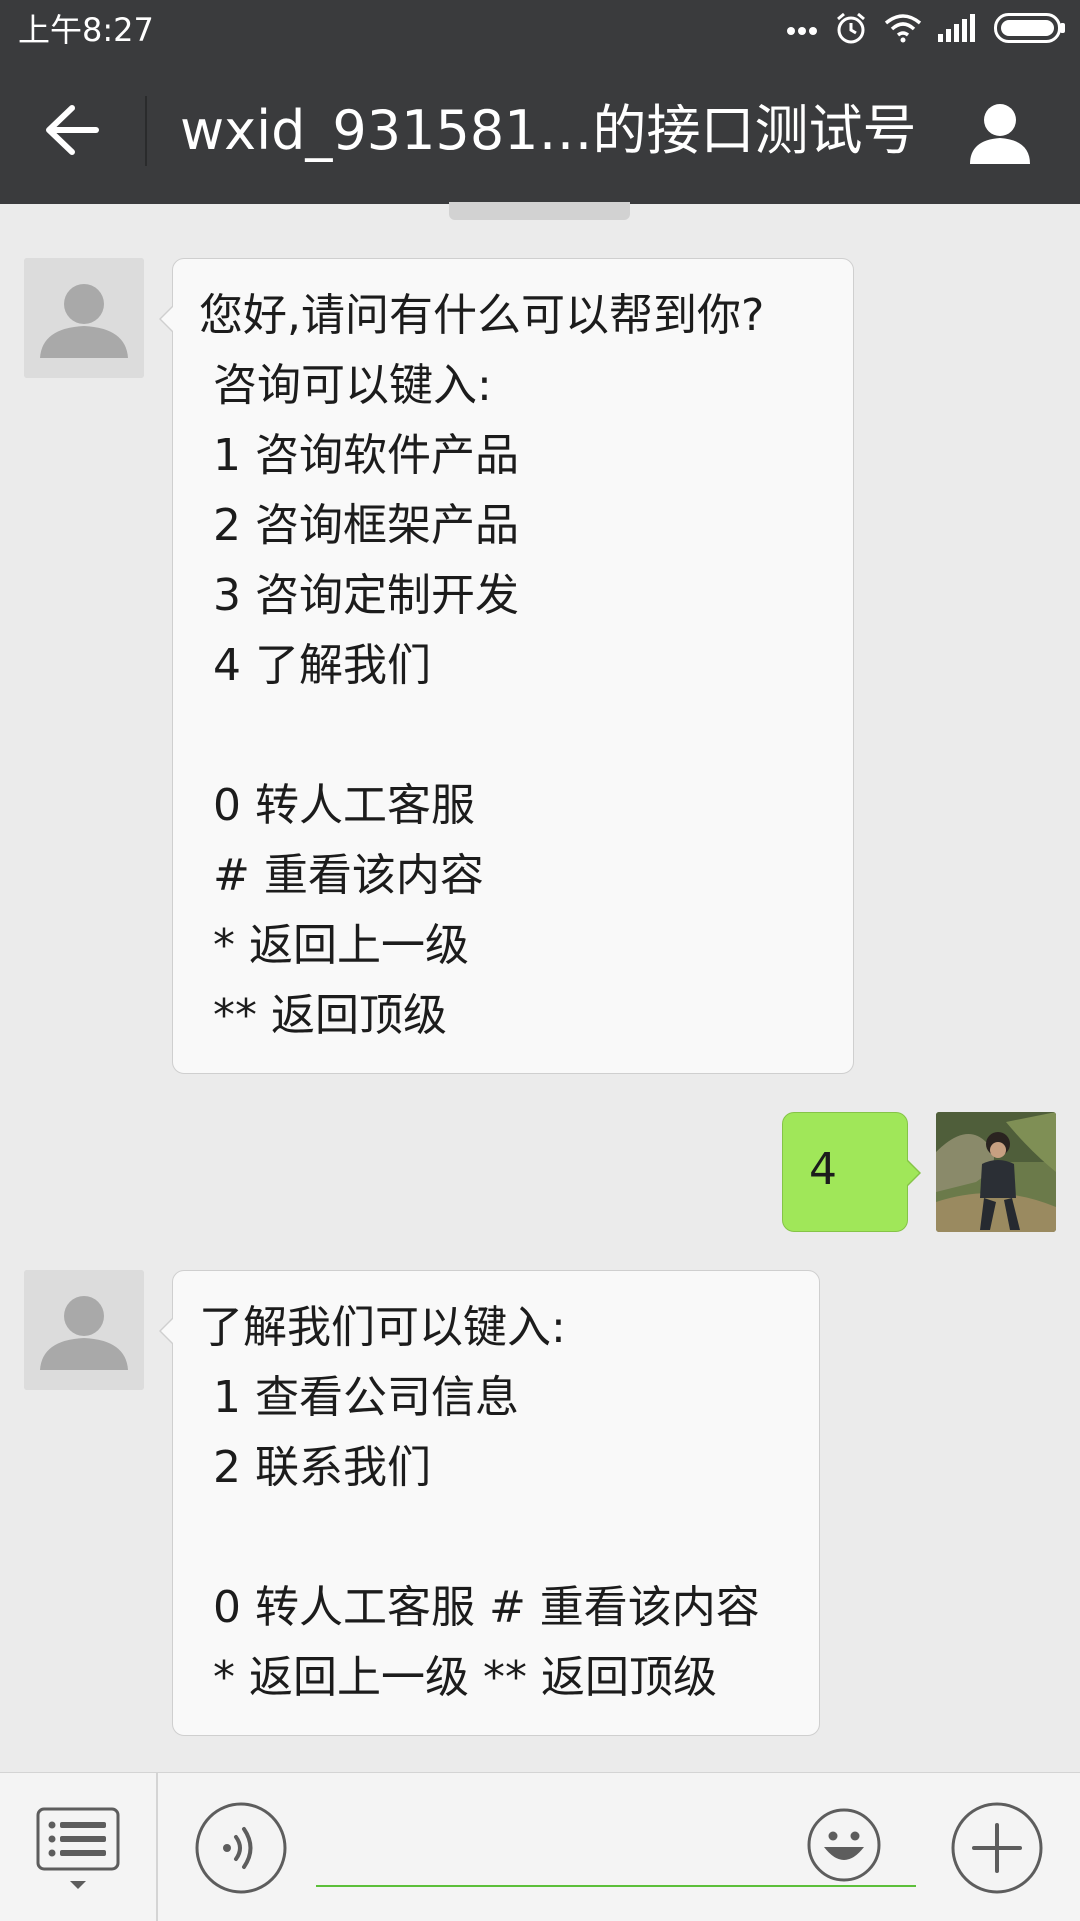 This screenshot has width=1080, height=1921. What do you see at coordinates (146, 131) in the screenshot?
I see `header-divider` at bounding box center [146, 131].